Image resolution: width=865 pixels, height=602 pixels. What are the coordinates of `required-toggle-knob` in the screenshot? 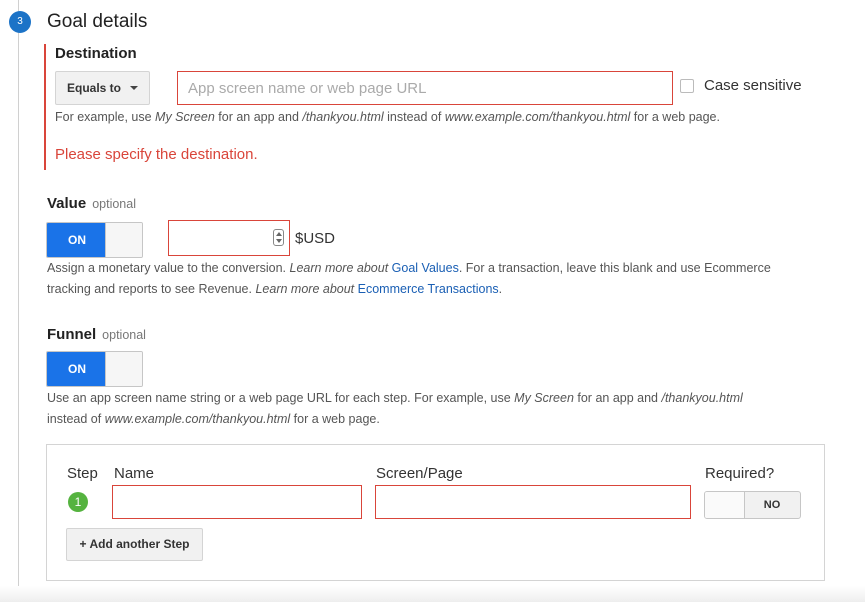 It's located at (725, 505).